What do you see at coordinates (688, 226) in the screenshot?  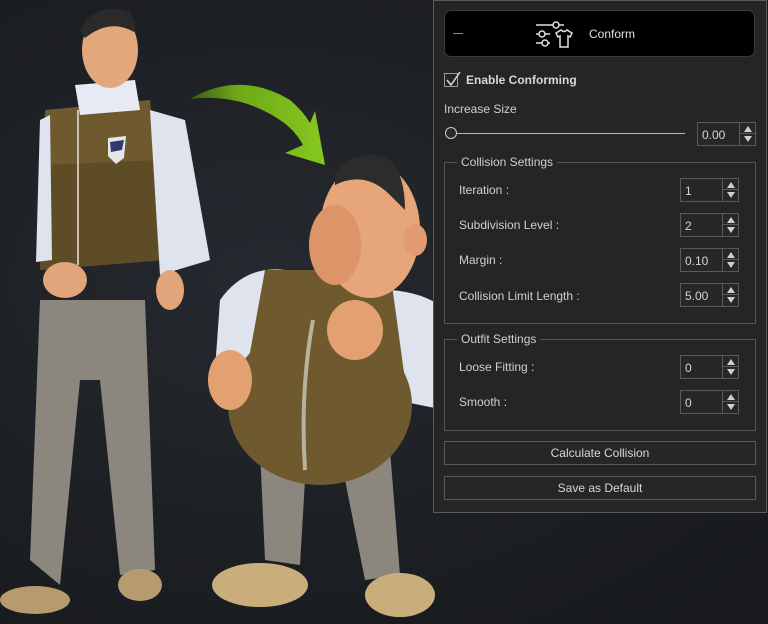 I see `subdivision-level-value: 2` at bounding box center [688, 226].